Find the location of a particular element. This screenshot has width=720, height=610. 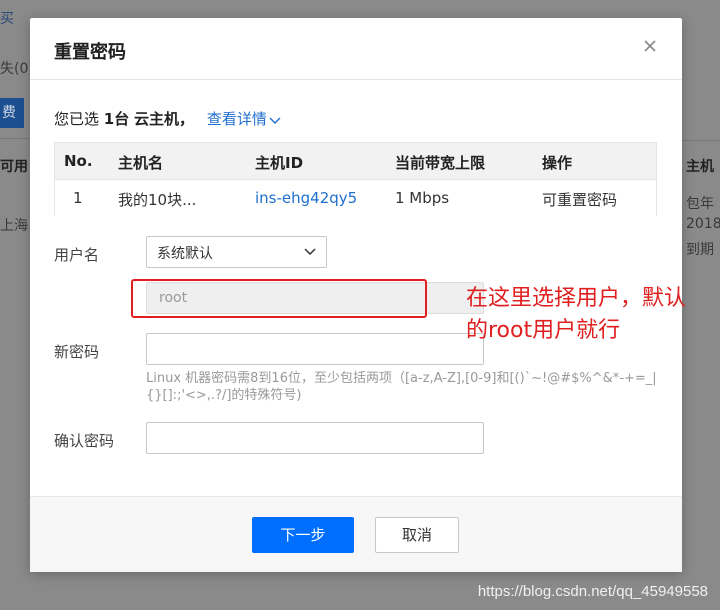

new-password-label: 新密码 is located at coordinates (77, 352).